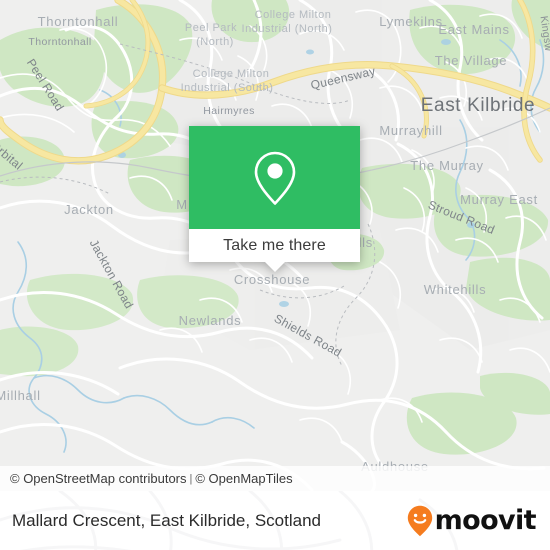 The width and height of the screenshot is (550, 550). What do you see at coordinates (210, 320) in the screenshot?
I see `map-label-place: Newlands` at bounding box center [210, 320].